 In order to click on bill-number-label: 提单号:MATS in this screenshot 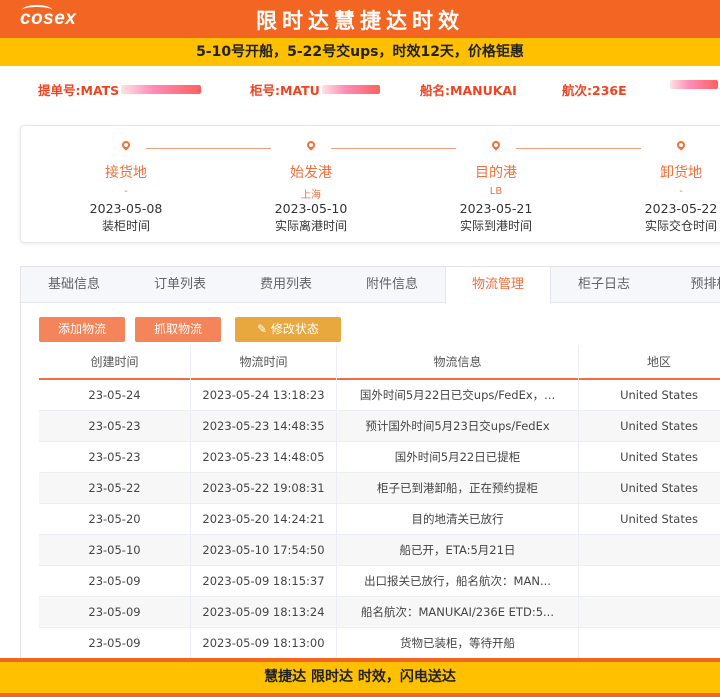, I will do `click(79, 90)`.